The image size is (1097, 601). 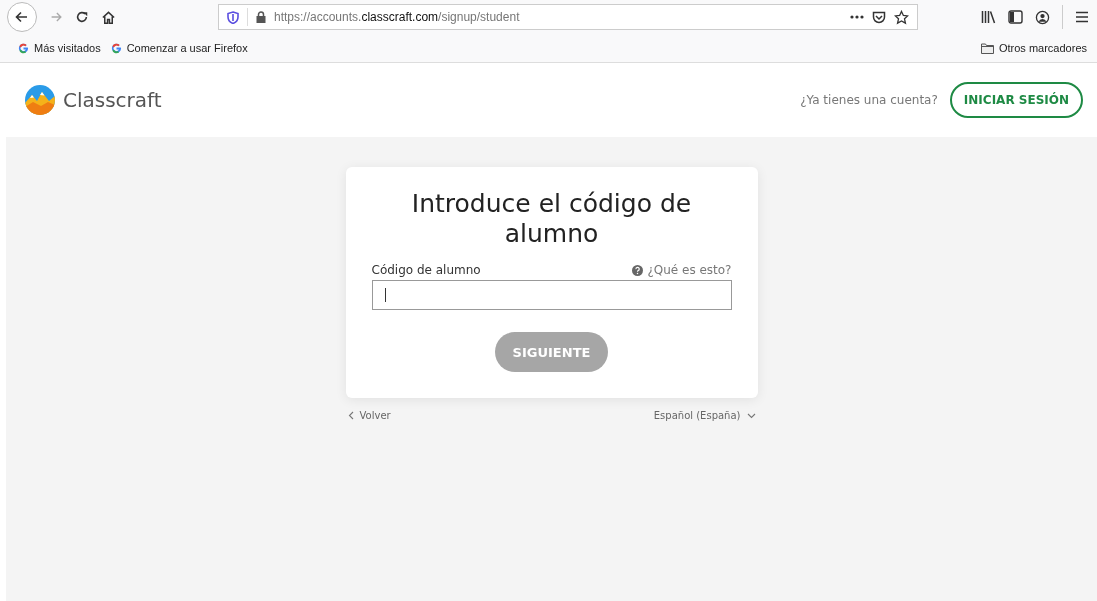 What do you see at coordinates (82, 17) in the screenshot?
I see `reload-icon` at bounding box center [82, 17].